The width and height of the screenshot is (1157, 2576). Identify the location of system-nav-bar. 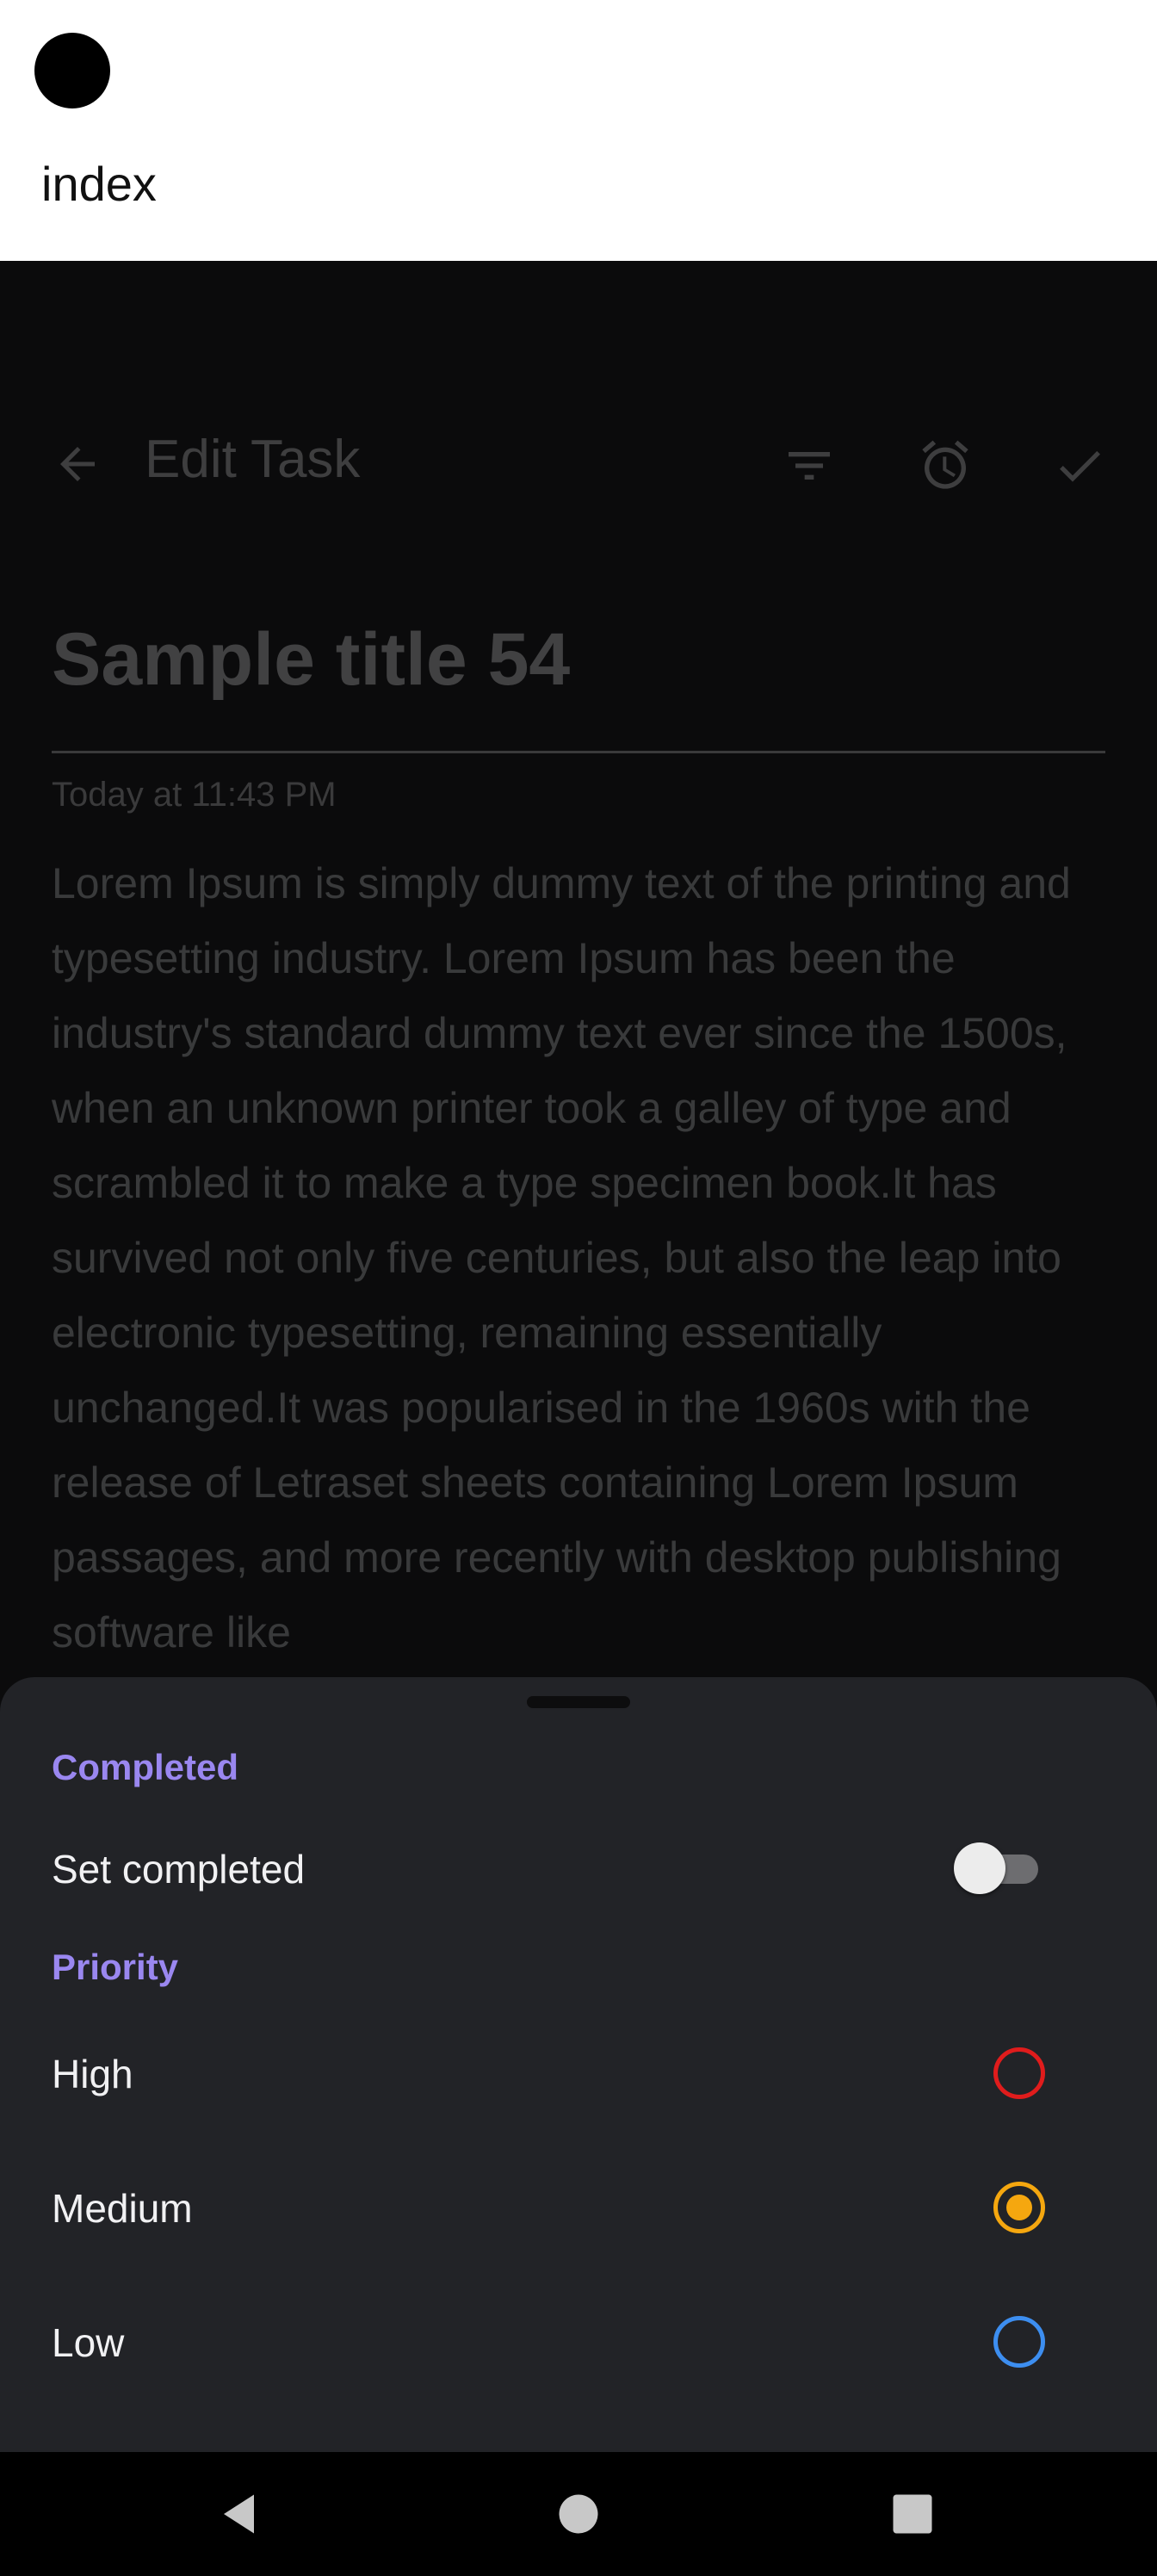
(579, 2514).